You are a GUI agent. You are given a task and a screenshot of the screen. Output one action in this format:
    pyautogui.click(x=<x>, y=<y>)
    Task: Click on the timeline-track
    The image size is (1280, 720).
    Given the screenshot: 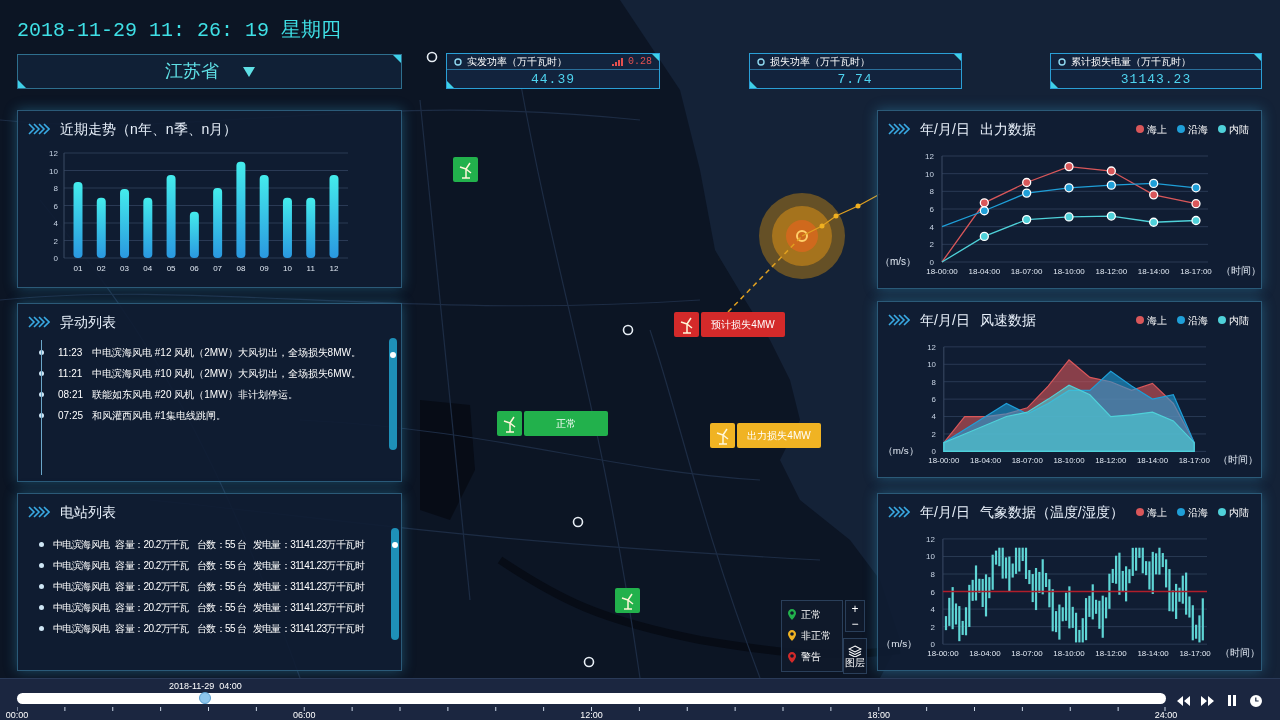 What is the action you would take?
    pyautogui.click(x=591, y=698)
    